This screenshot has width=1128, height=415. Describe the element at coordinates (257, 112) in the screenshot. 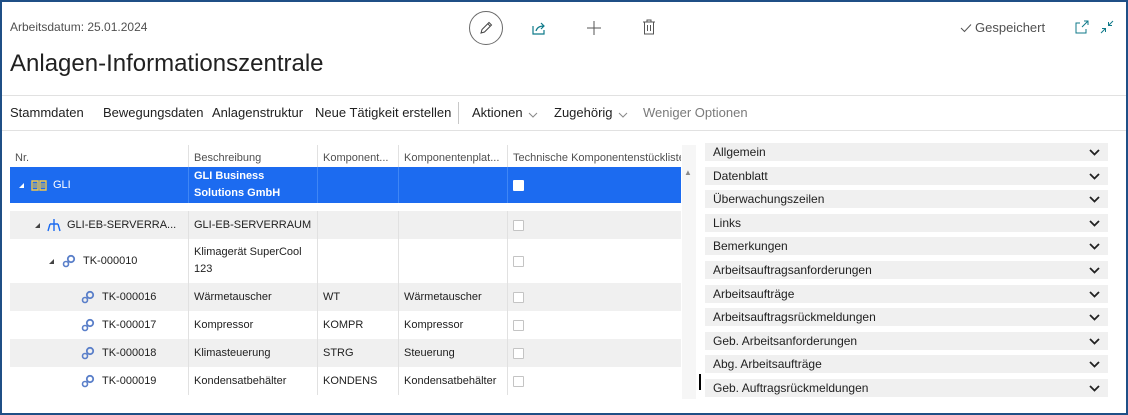

I see `action-anlagenstruktur: Anlagenstruktur` at that location.